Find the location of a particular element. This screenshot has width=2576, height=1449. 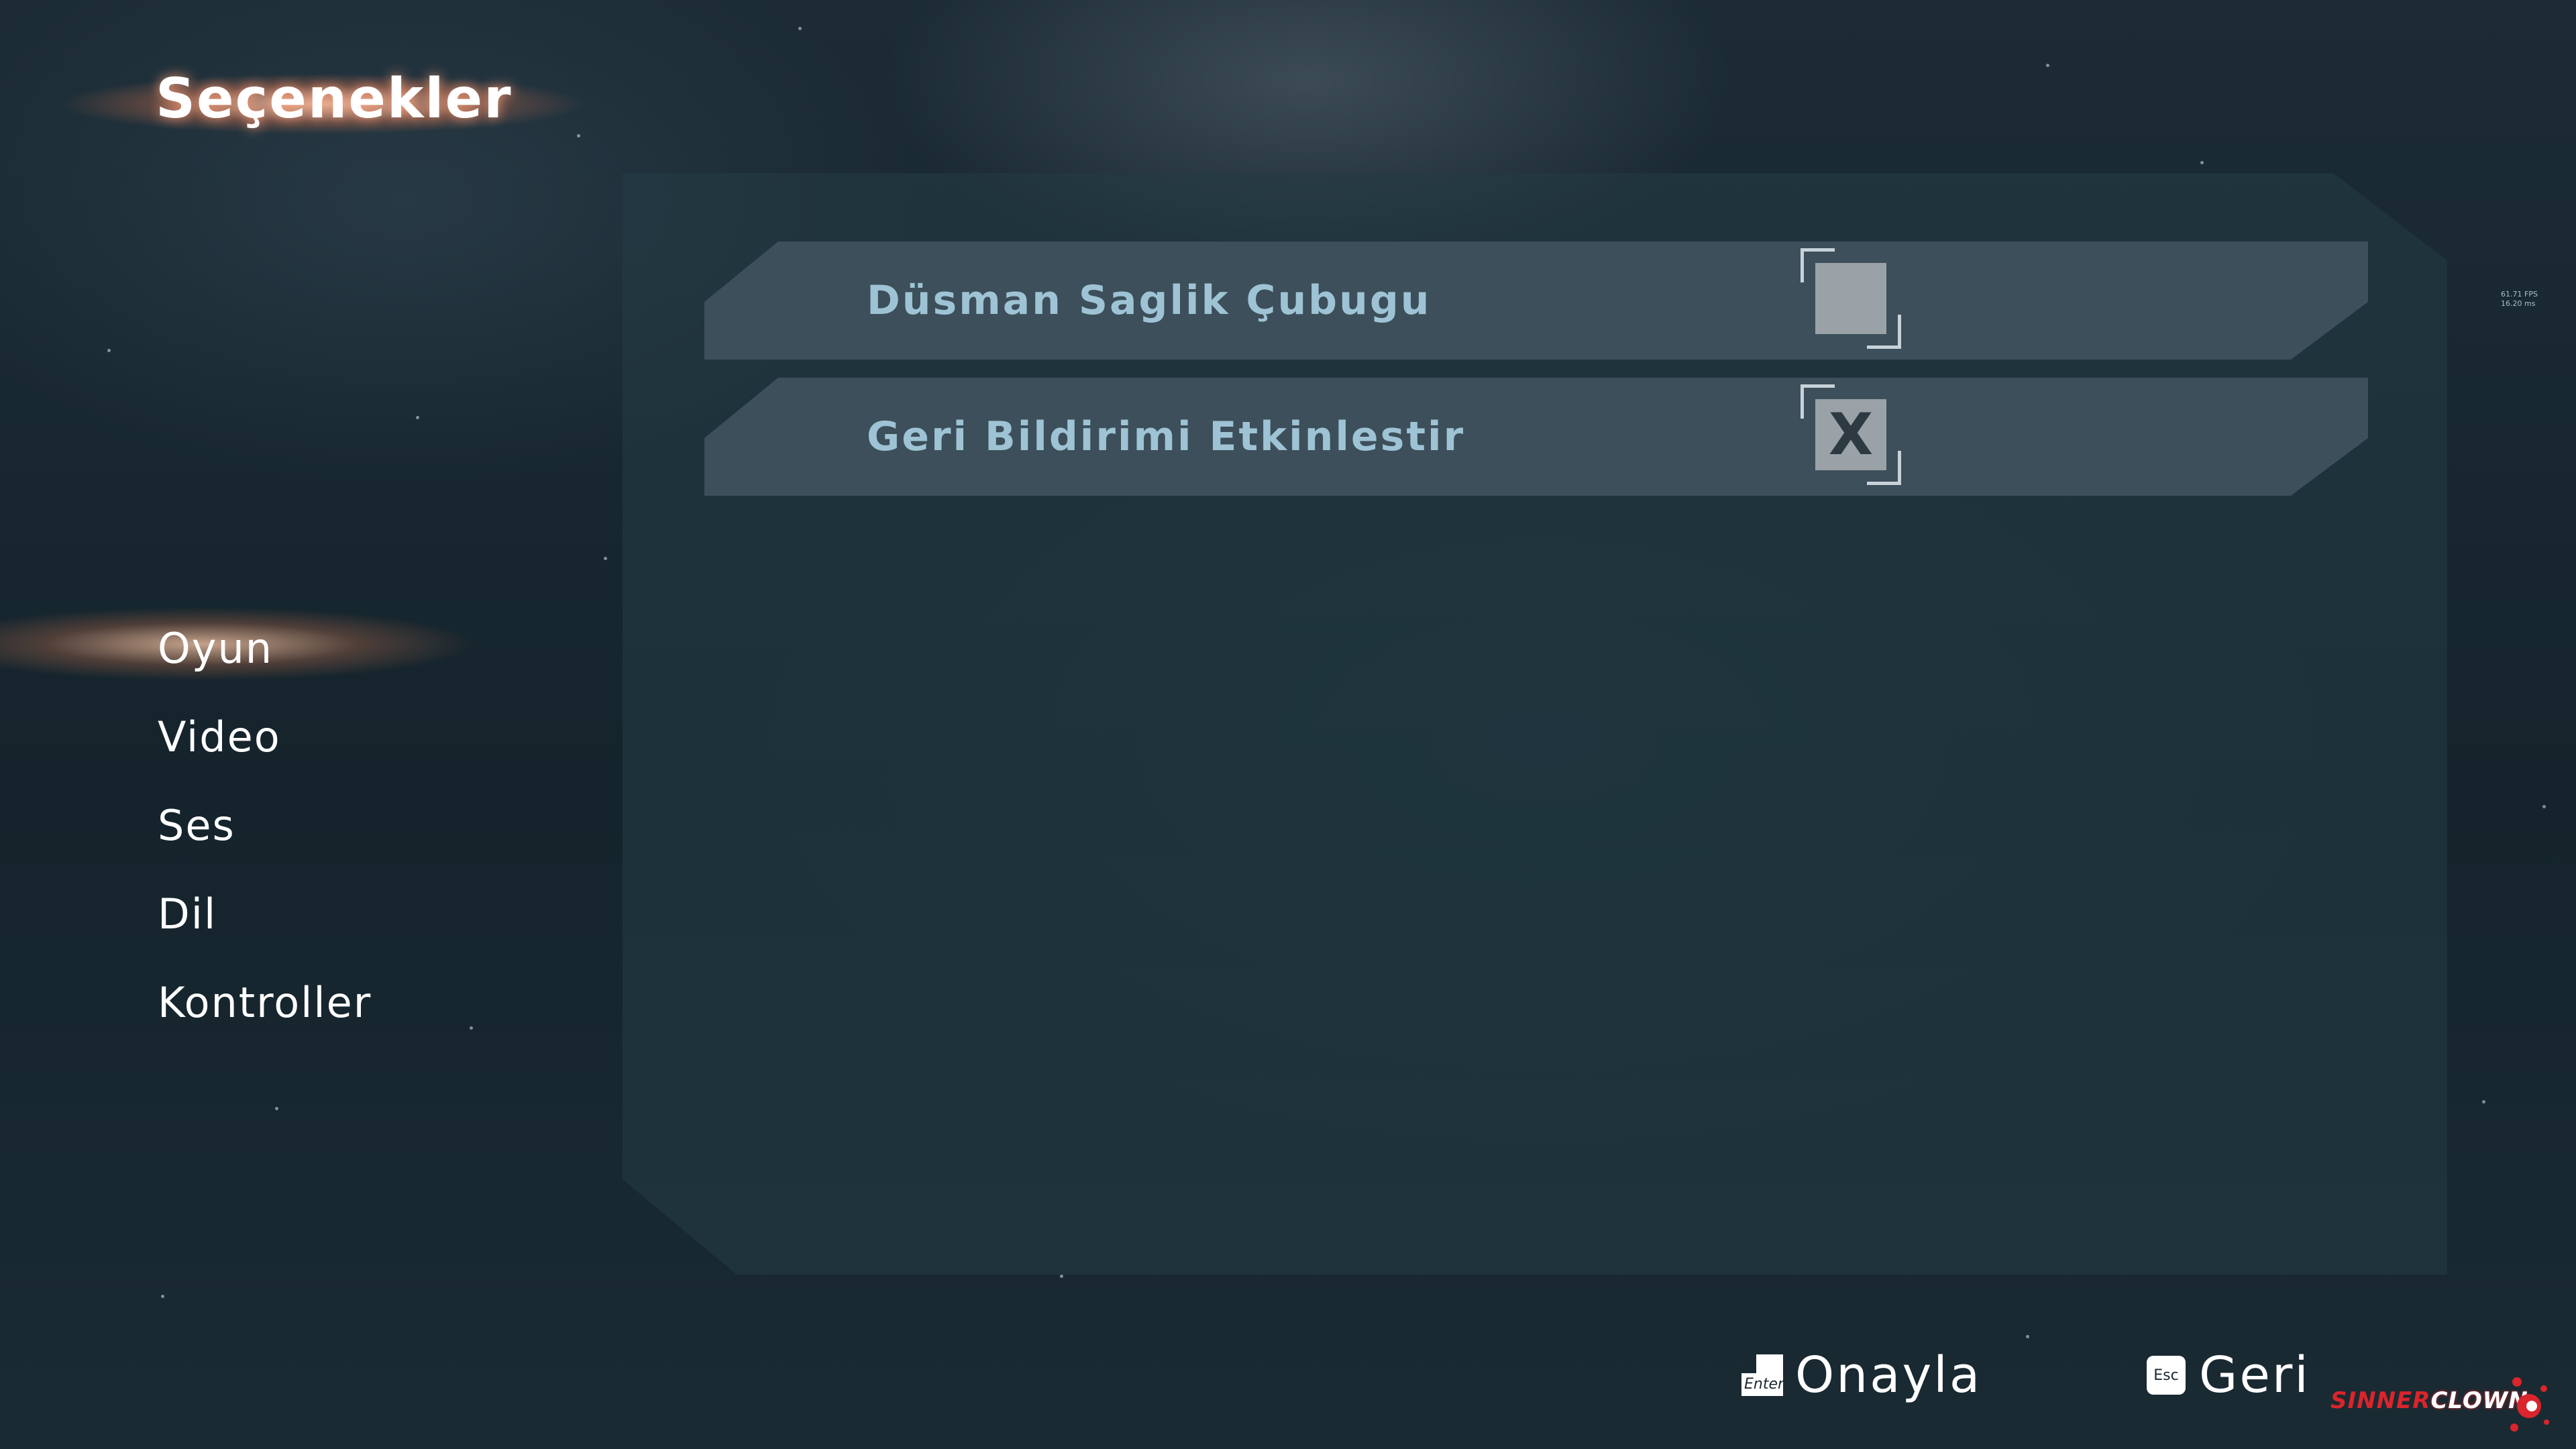

enemy-health-bar-checkbox is located at coordinates (1851, 298).